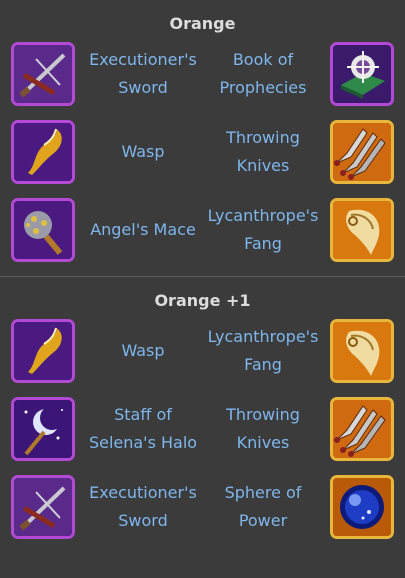  I want to click on combo-row: Executioner's Sword Sphere of Power, so click(202, 514).